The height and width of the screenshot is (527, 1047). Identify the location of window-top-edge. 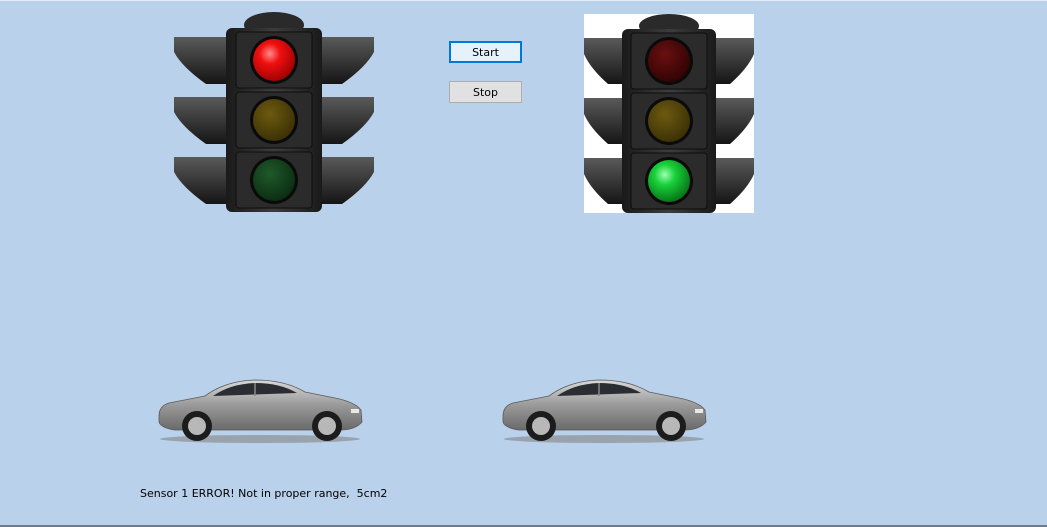
(523, 0).